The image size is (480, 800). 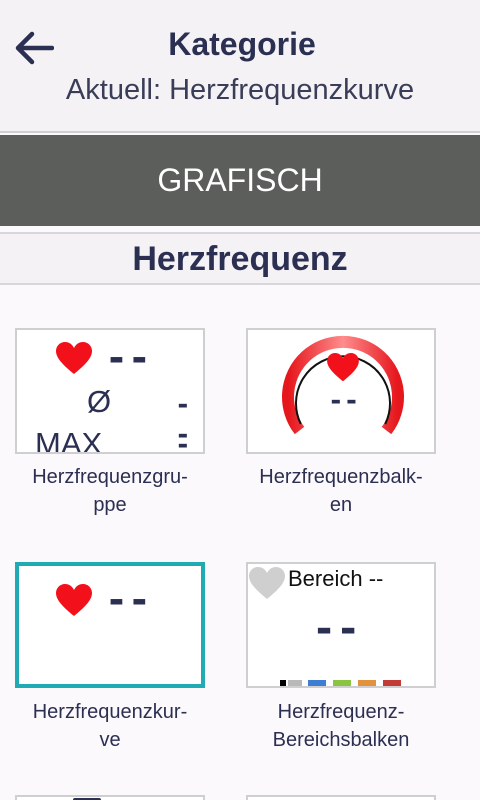 I want to click on max-value: --, so click(x=183, y=442).